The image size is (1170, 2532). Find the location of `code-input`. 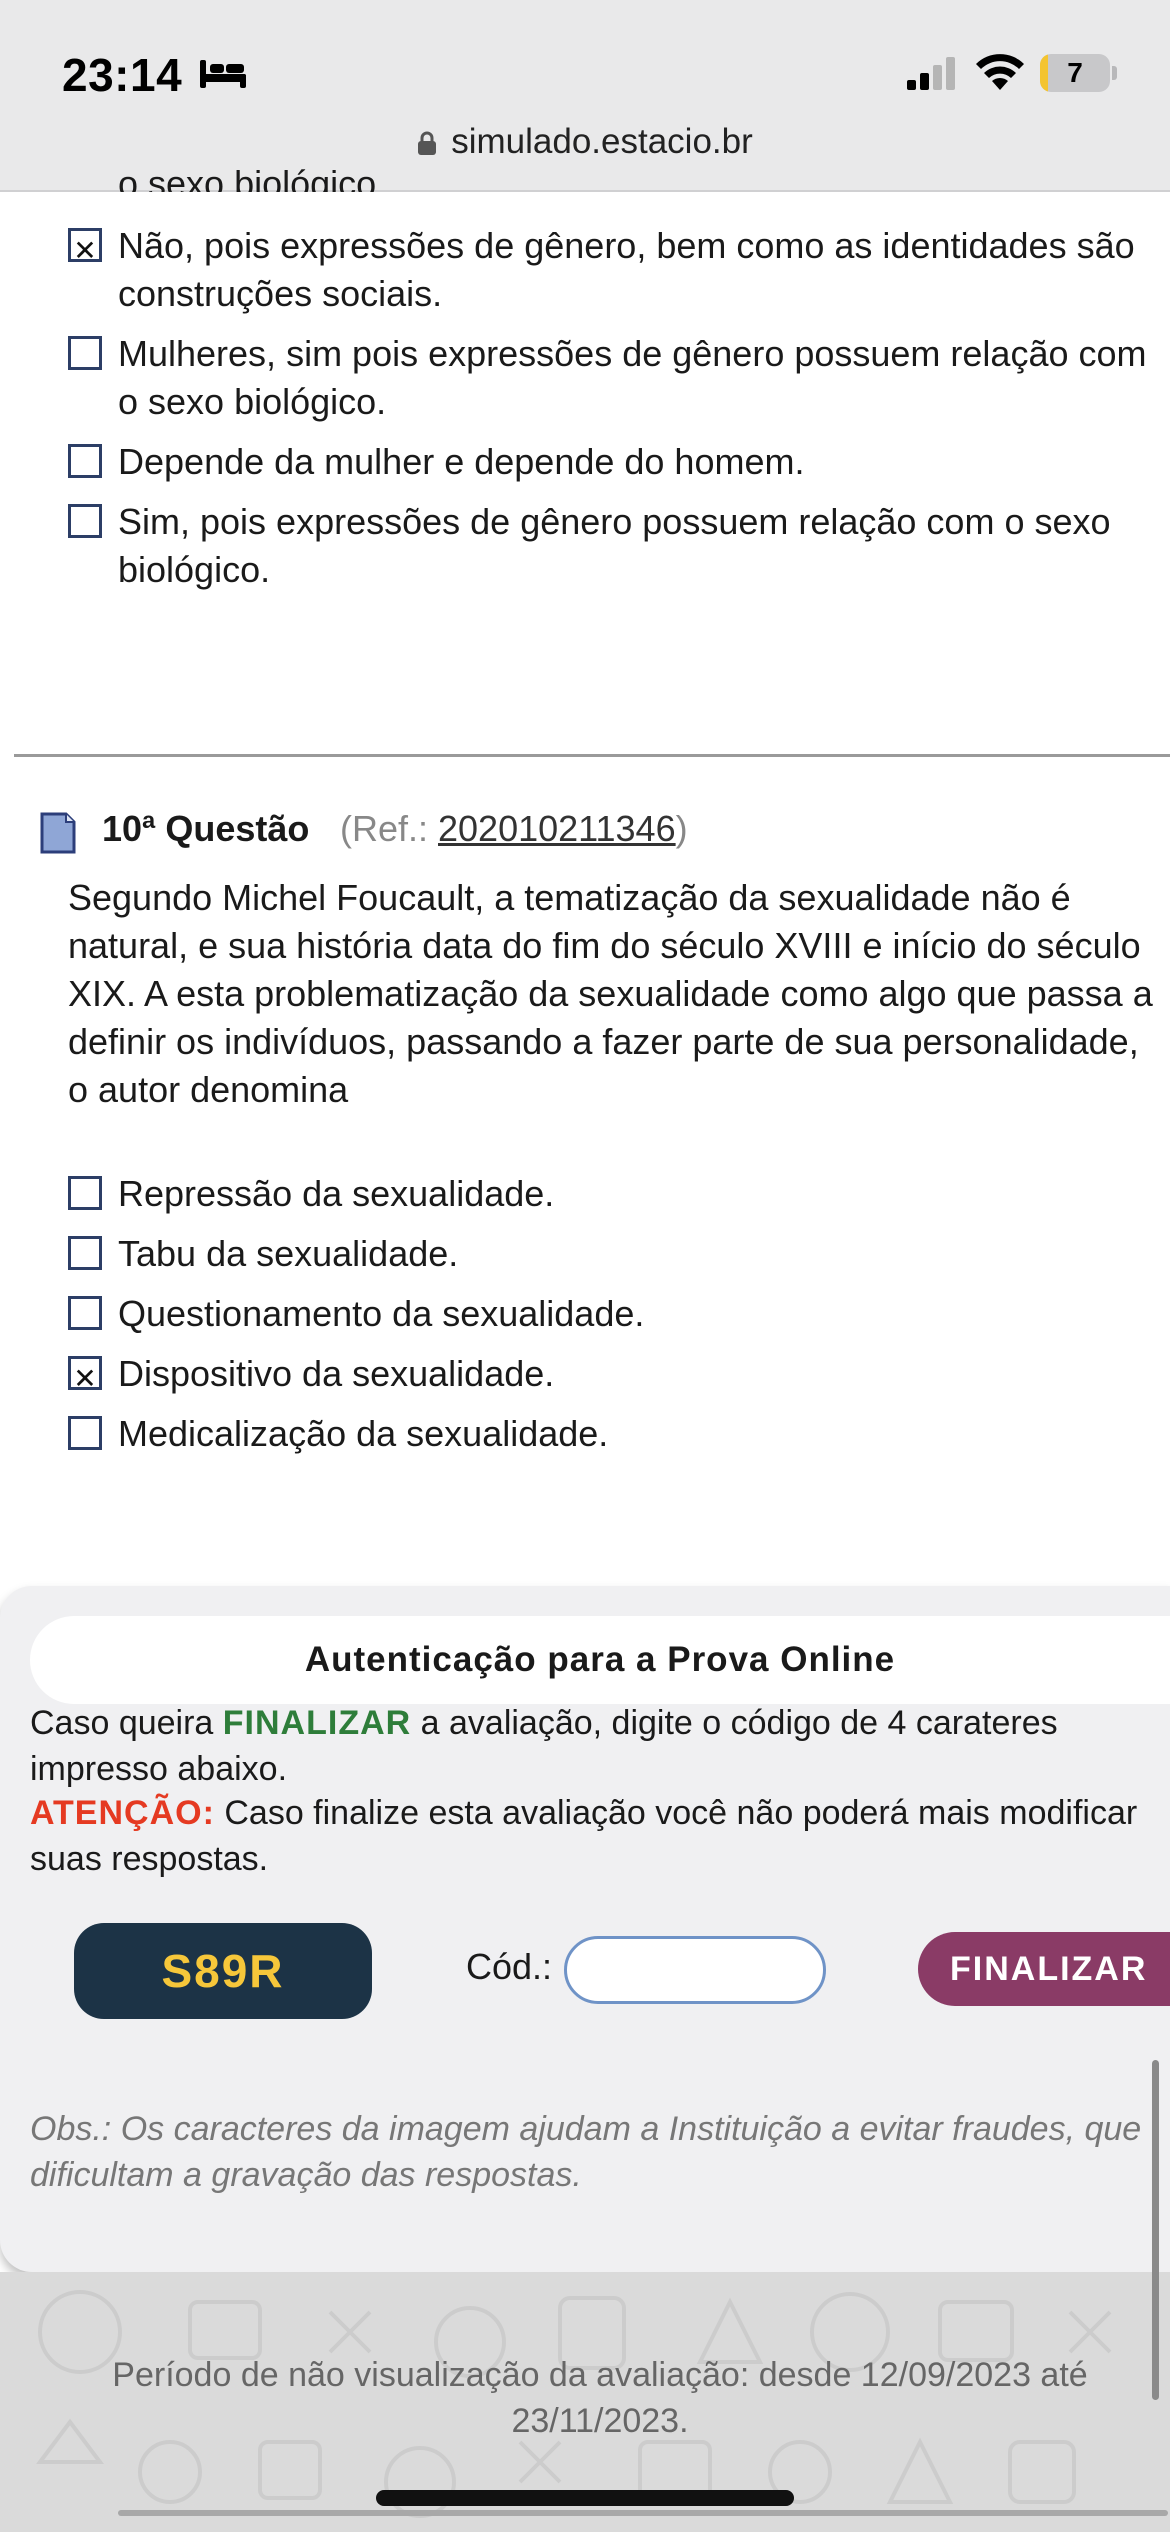

code-input is located at coordinates (695, 1970).